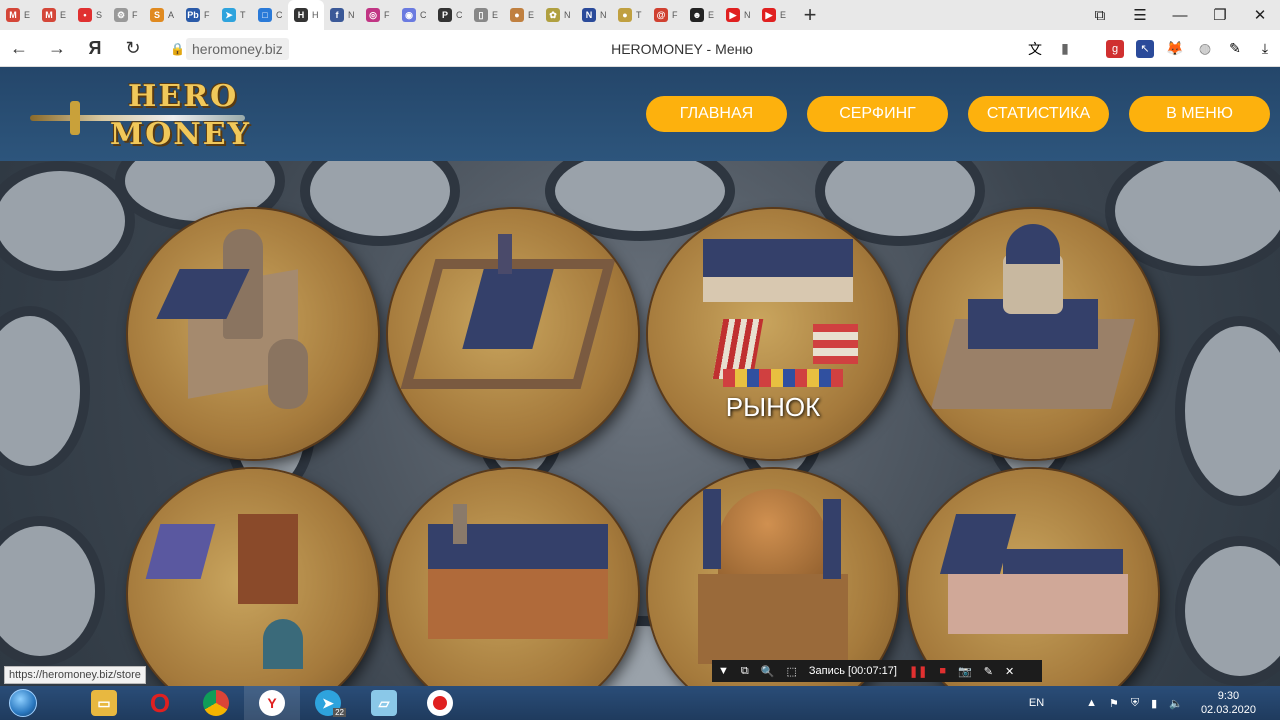  Describe the element at coordinates (1038, 114) in the screenshot. I see `menu-statistics-button: СТАТИСТИКА` at that location.